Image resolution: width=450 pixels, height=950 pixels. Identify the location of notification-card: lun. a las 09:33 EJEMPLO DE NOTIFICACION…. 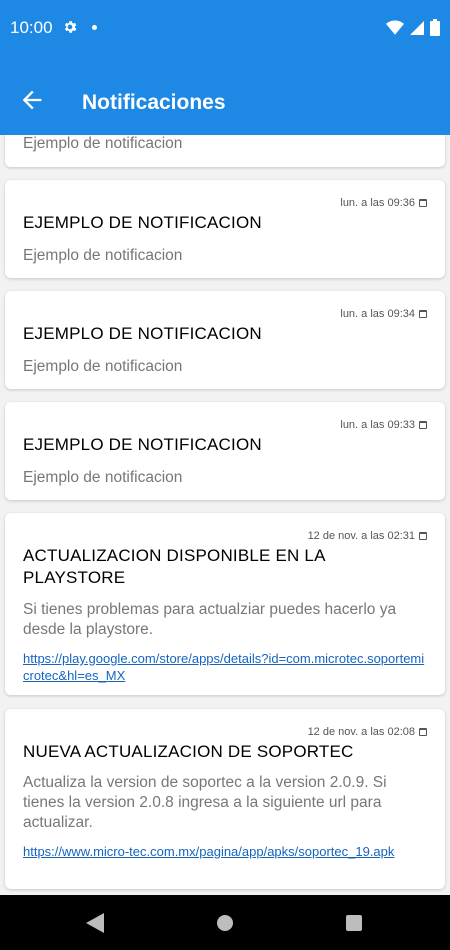
(225, 451).